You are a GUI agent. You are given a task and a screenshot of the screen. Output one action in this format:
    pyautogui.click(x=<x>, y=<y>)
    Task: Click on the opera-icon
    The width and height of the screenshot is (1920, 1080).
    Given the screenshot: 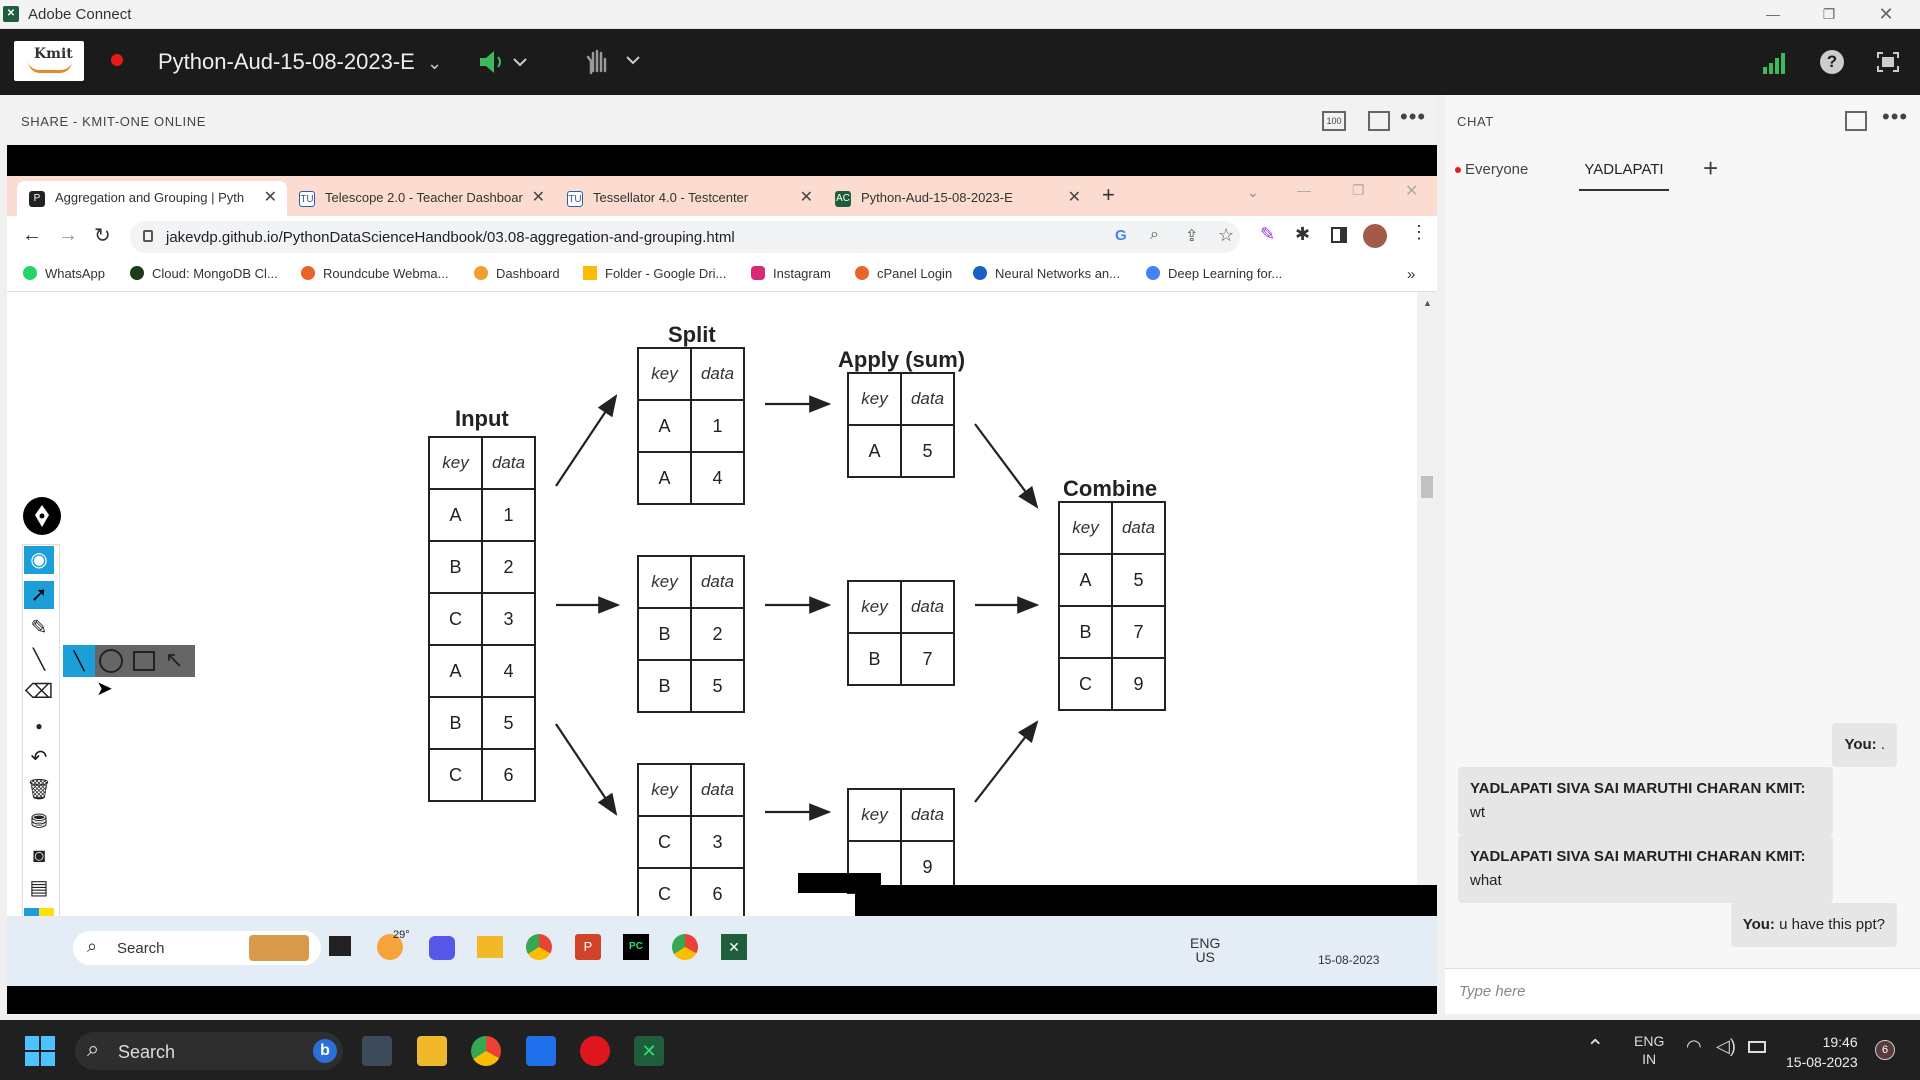 What is the action you would take?
    pyautogui.click(x=595, y=1051)
    